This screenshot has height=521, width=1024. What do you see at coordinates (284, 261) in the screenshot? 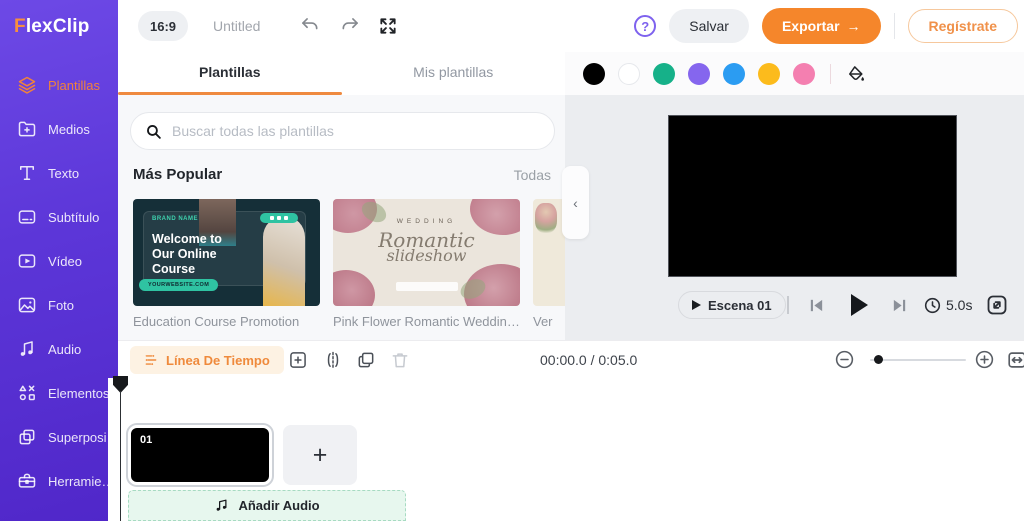
I see `photo-placeholder` at bounding box center [284, 261].